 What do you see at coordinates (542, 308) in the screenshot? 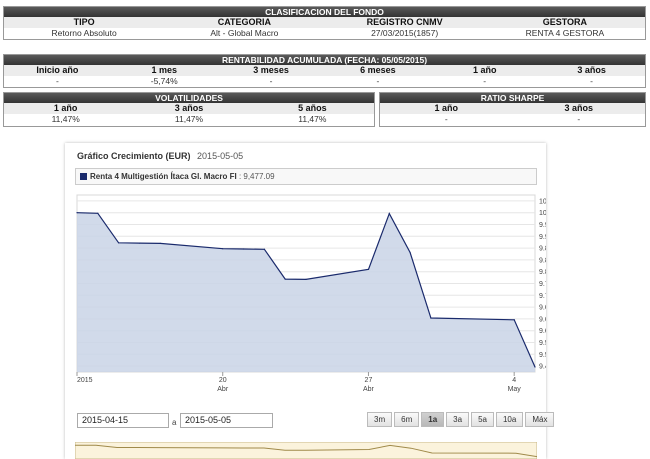
I see `y-tick-label: 9.68K` at bounding box center [542, 308].